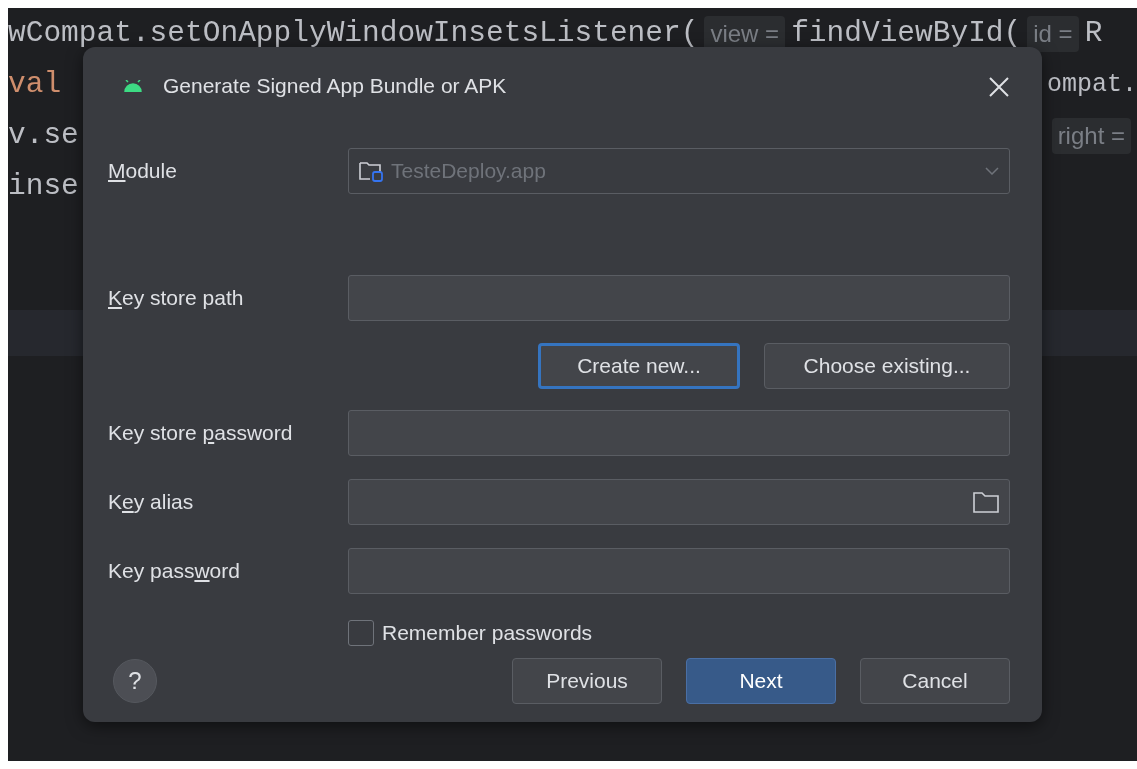 This screenshot has width=1137, height=769. What do you see at coordinates (353, 34) in the screenshot?
I see `code-text: wCompat.setOnApplyWindowInsetsListener(` at bounding box center [353, 34].